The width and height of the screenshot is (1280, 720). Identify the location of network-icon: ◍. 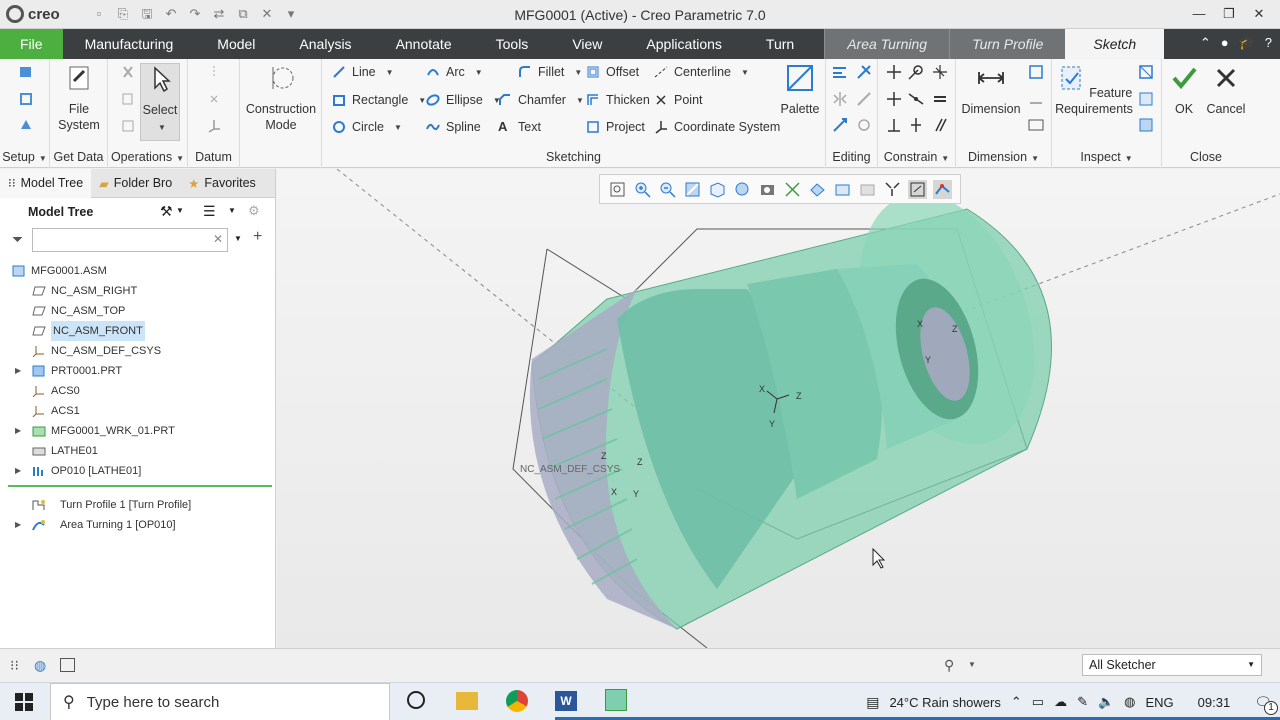
(1129, 702).